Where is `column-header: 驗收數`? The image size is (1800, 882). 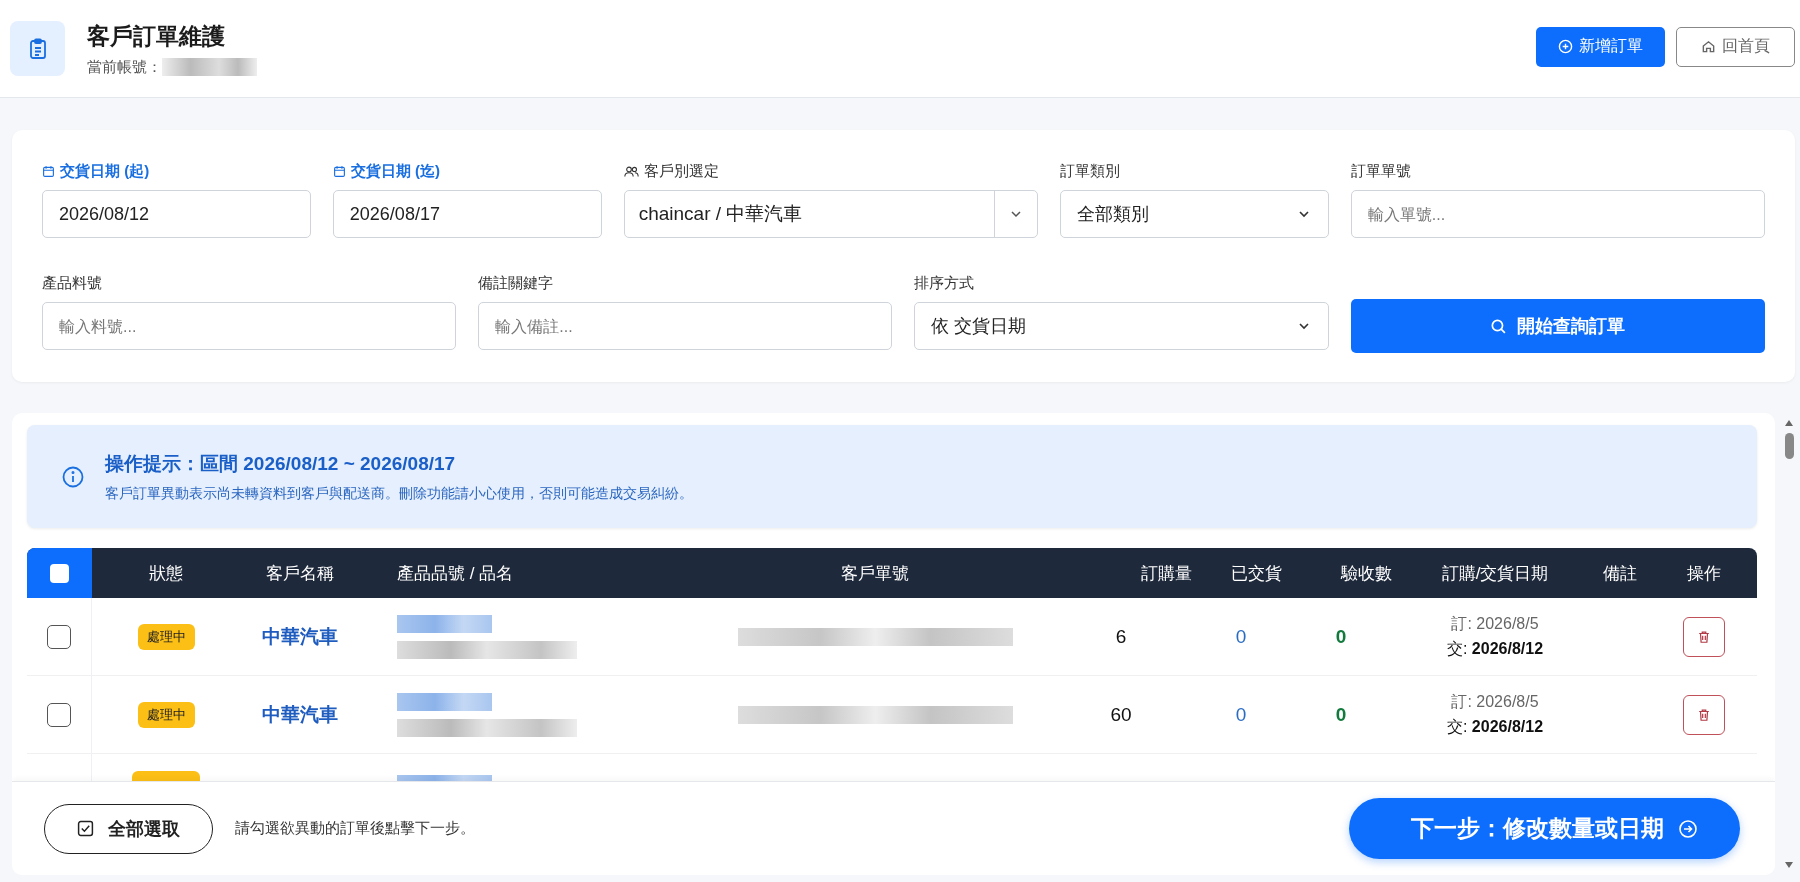 column-header: 驗收數 is located at coordinates (1366, 573).